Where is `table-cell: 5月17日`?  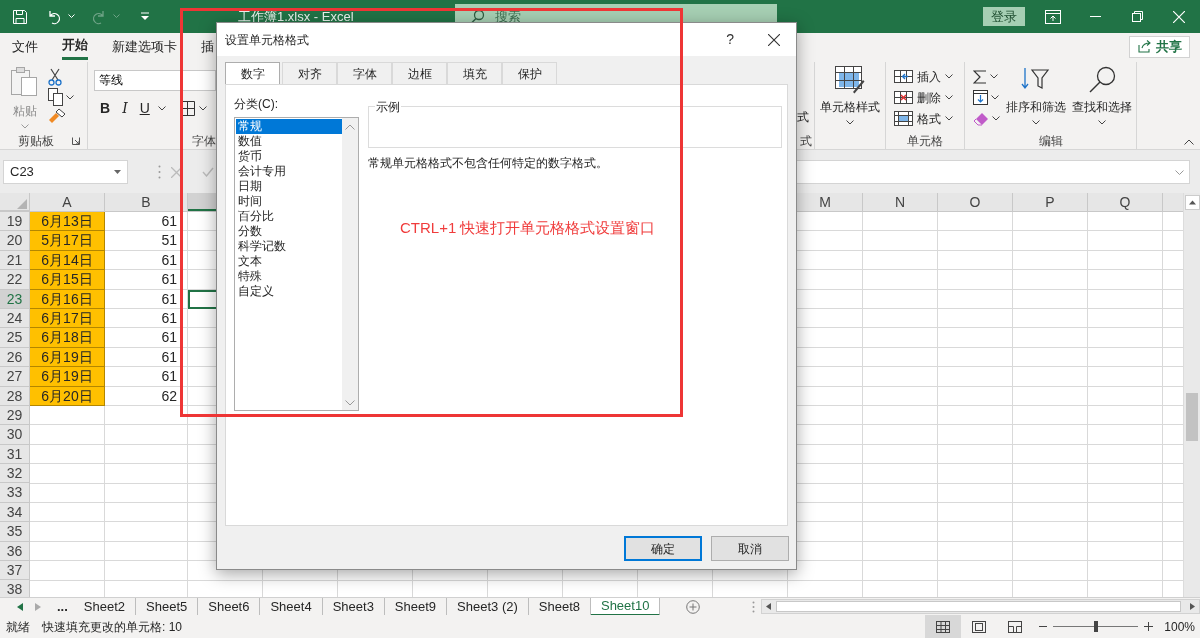
table-cell: 5月17日 is located at coordinates (67, 241).